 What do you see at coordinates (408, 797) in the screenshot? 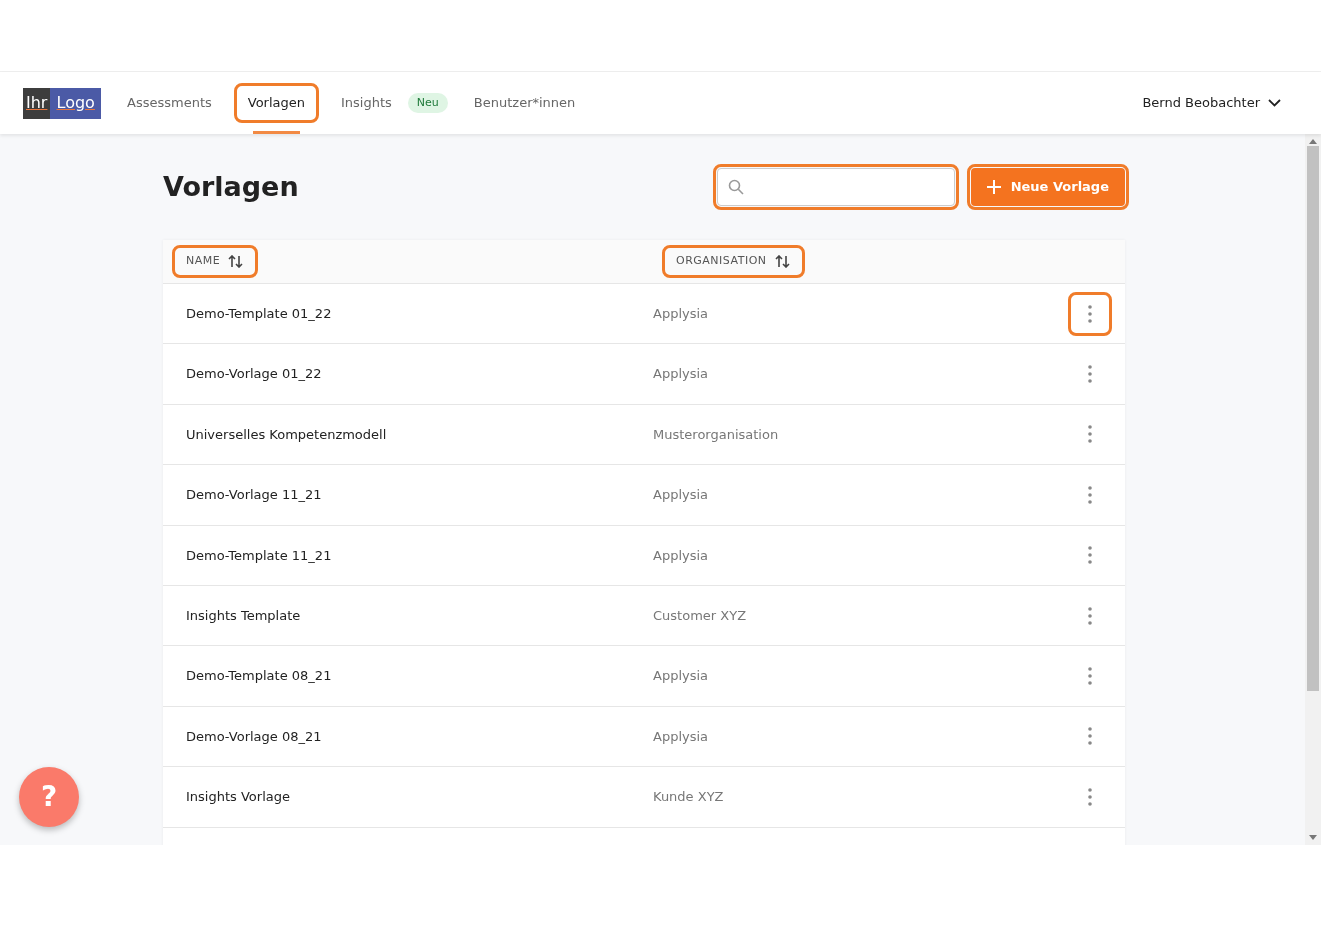
I see `template-name: Insights Vorlage` at bounding box center [408, 797].